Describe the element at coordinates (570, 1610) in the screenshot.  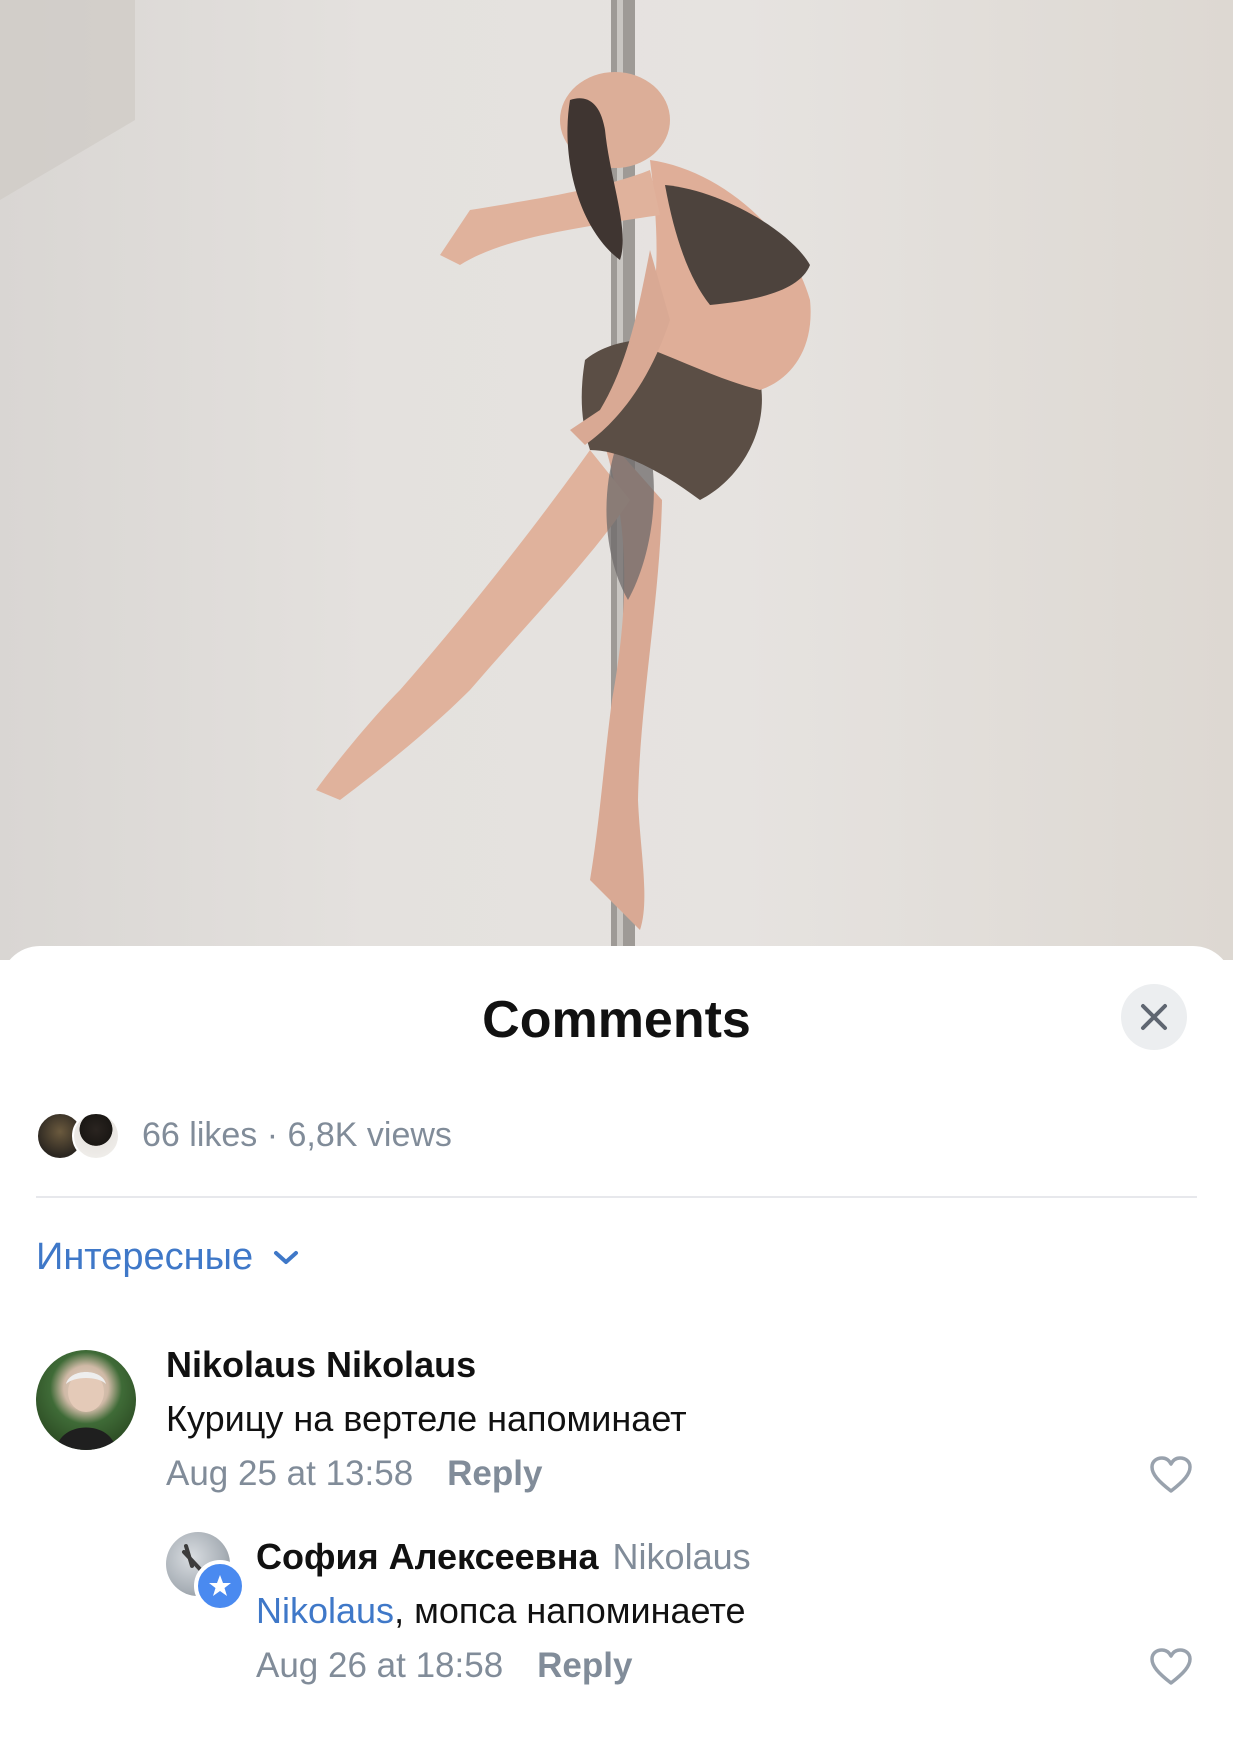
I see `comment-text: , мопса напоминаете` at that location.